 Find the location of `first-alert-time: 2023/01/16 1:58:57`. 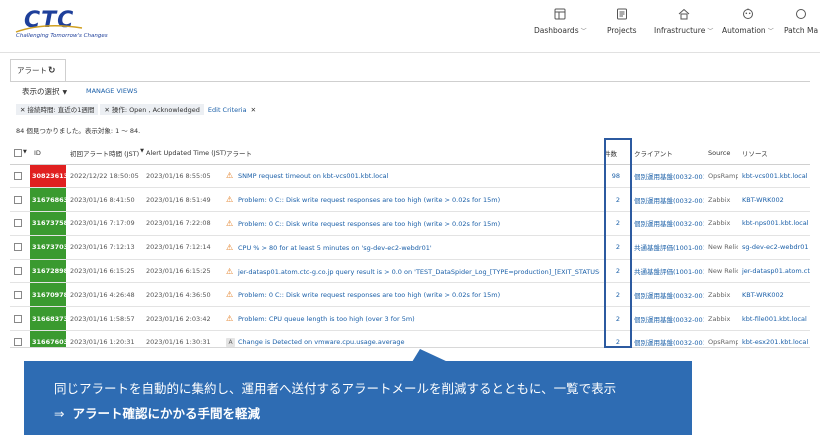

first-alert-time: 2023/01/16 1:58:57 is located at coordinates (104, 319).